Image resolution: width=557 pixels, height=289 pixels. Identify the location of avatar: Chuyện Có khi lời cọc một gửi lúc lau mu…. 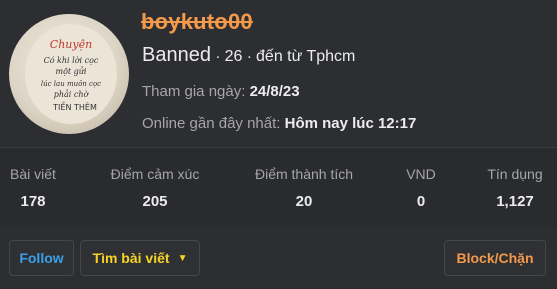
(69, 74).